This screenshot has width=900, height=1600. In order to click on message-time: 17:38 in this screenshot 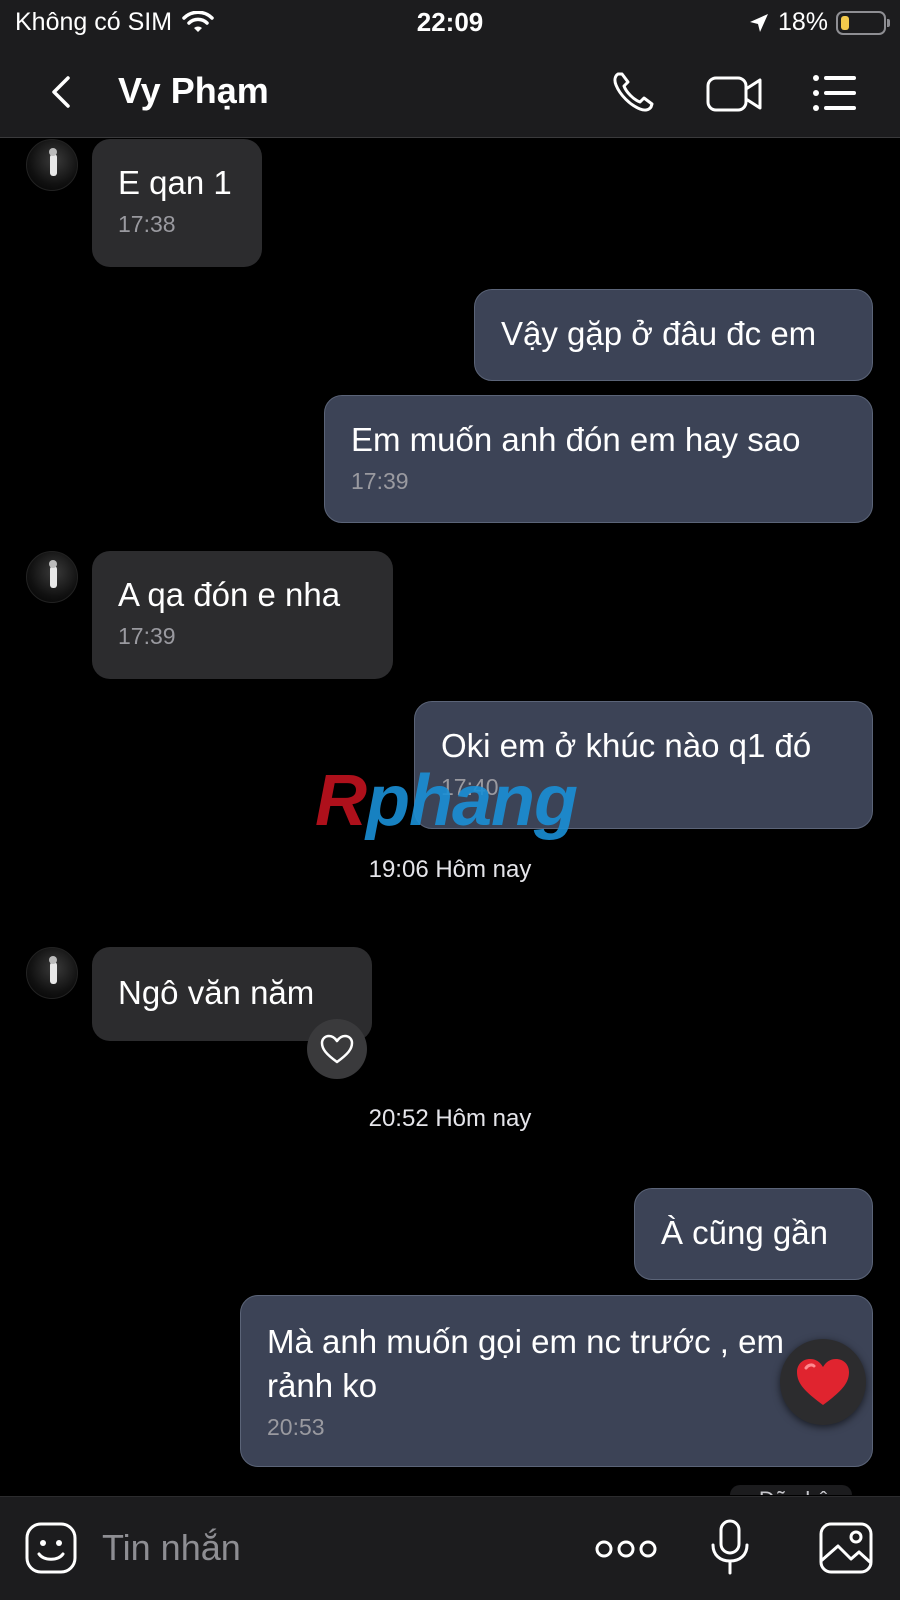, I will do `click(147, 224)`.